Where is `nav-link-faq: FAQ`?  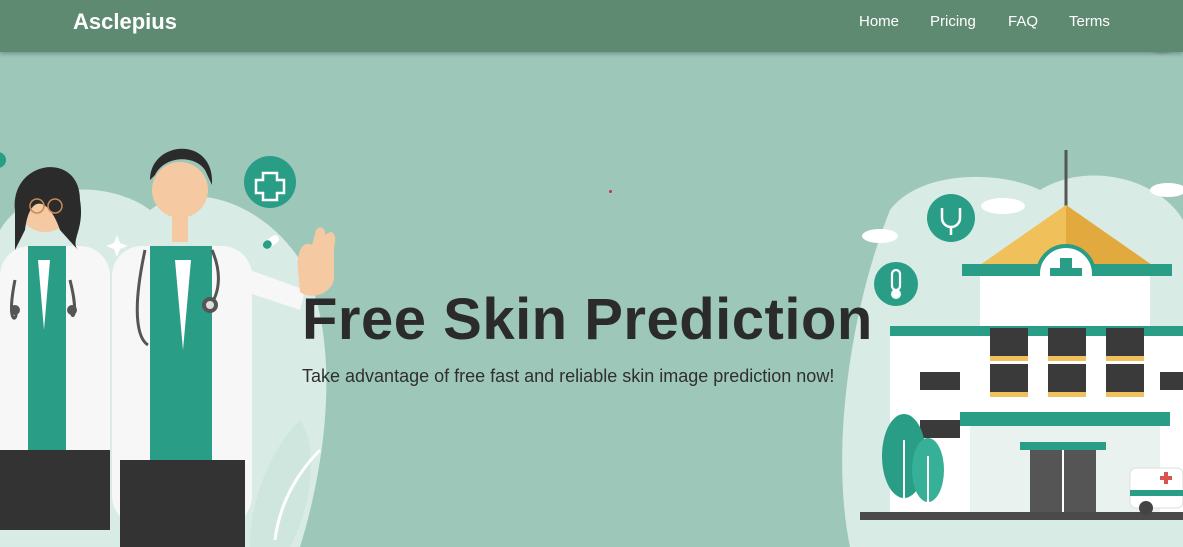 nav-link-faq: FAQ is located at coordinates (1023, 21).